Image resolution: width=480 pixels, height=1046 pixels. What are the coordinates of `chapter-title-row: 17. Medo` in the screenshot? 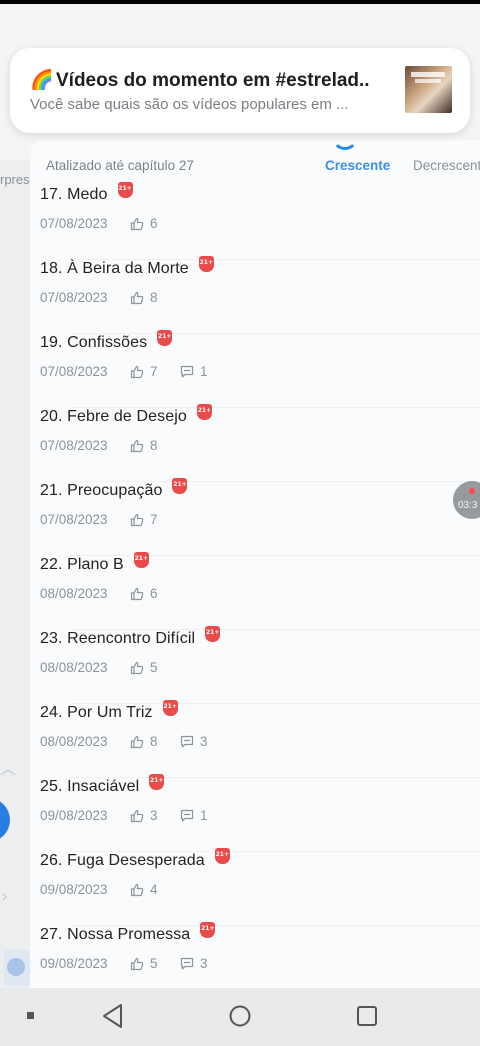 It's located at (86, 193).